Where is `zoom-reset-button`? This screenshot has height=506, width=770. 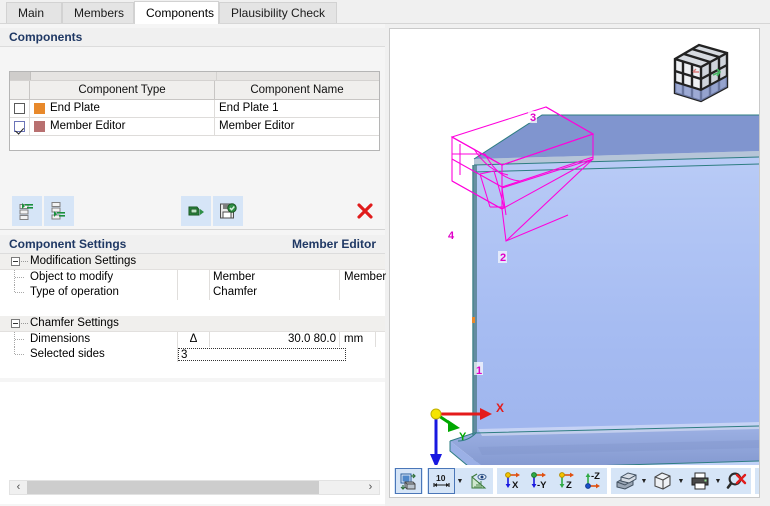
zoom-reset-button is located at coordinates (736, 481).